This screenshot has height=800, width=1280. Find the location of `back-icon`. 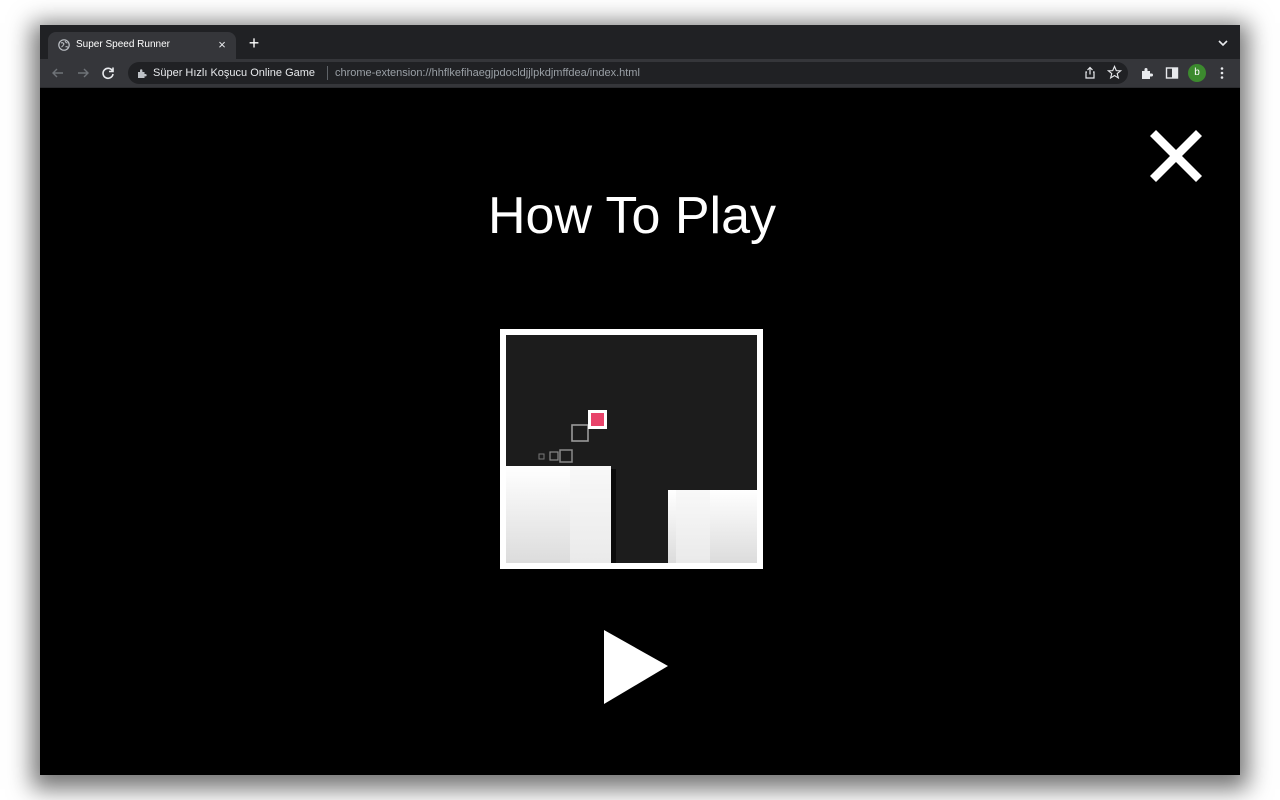

back-icon is located at coordinates (58, 73).